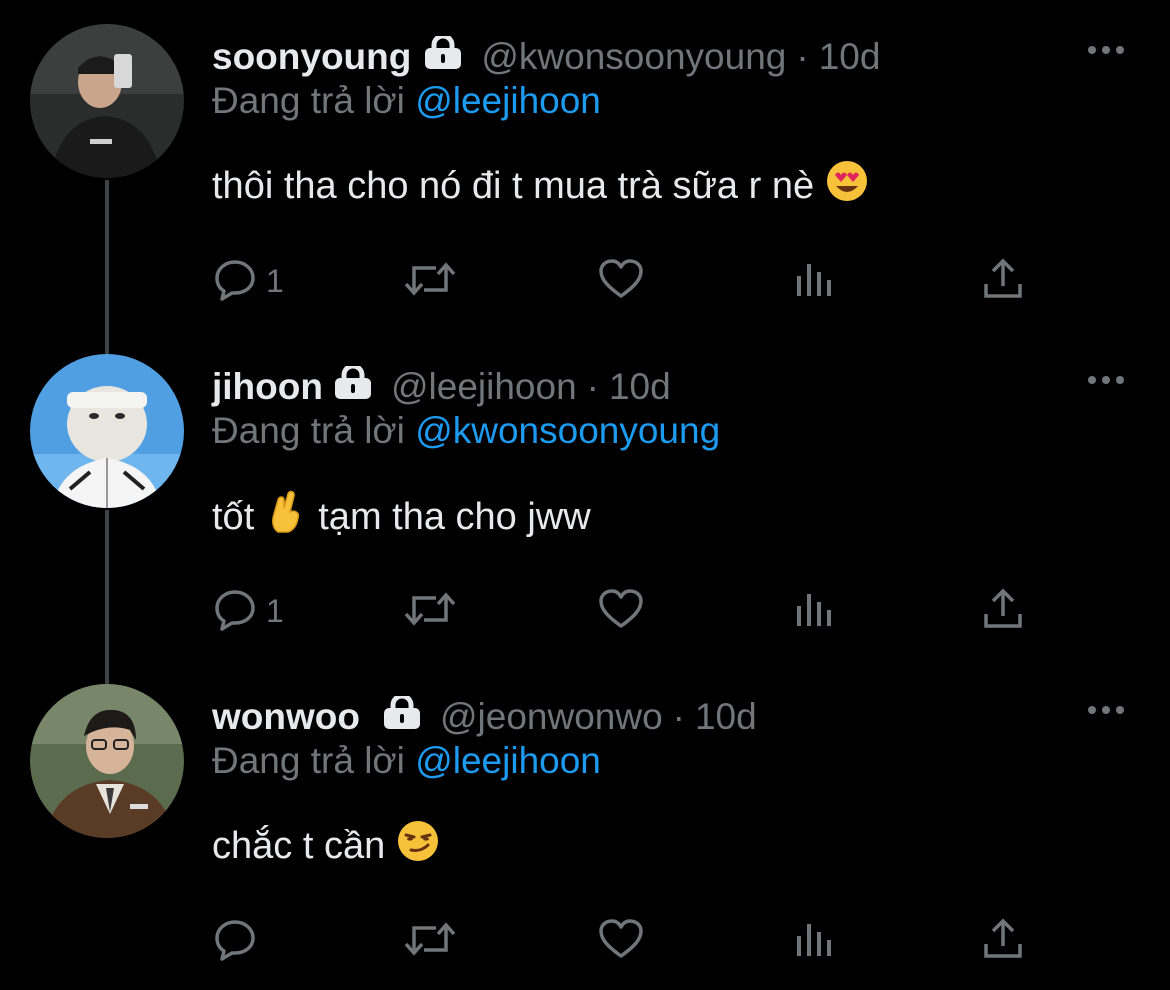 This screenshot has height=990, width=1170. What do you see at coordinates (286, 517) in the screenshot?
I see `crossed-fingers-icon` at bounding box center [286, 517].